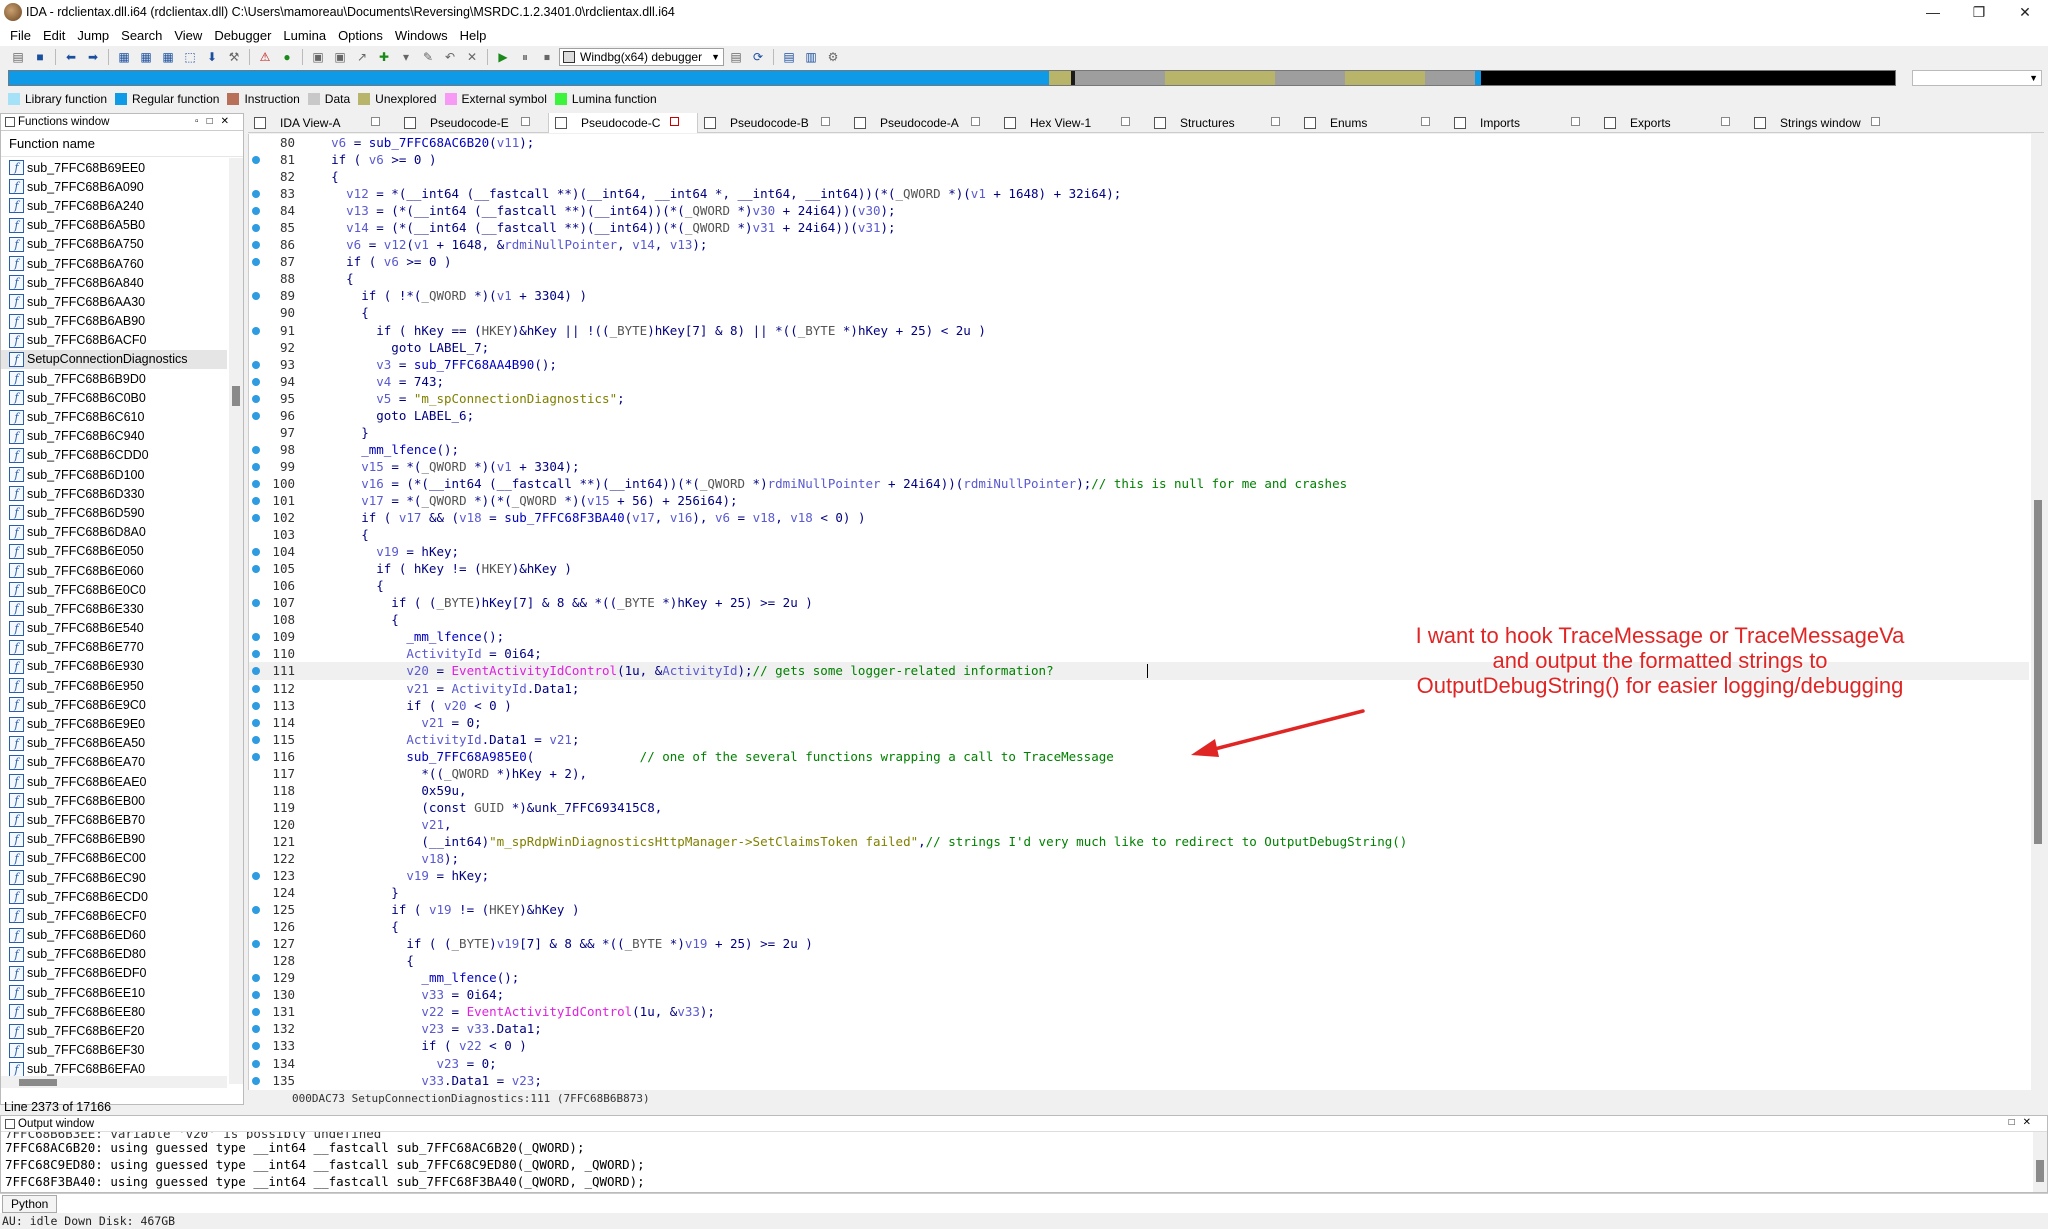 This screenshot has width=2048, height=1229. What do you see at coordinates (114, 800) in the screenshot?
I see `function-list-item: f sub_7FFC68B6EB00` at bounding box center [114, 800].